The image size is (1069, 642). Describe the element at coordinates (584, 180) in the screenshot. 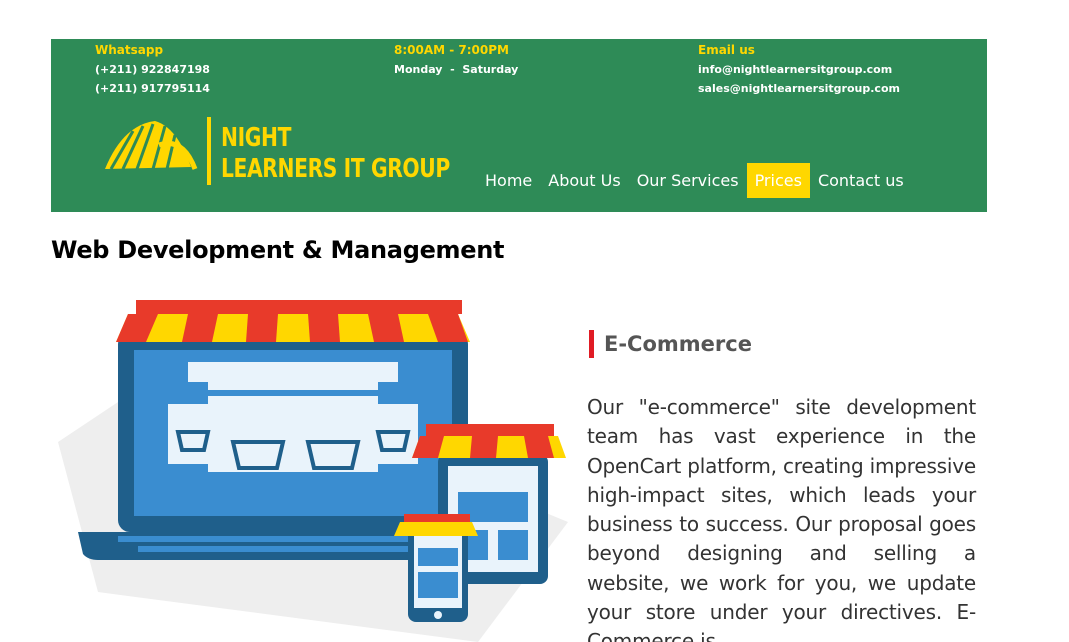

I see `nav-about-us: About Us` at that location.